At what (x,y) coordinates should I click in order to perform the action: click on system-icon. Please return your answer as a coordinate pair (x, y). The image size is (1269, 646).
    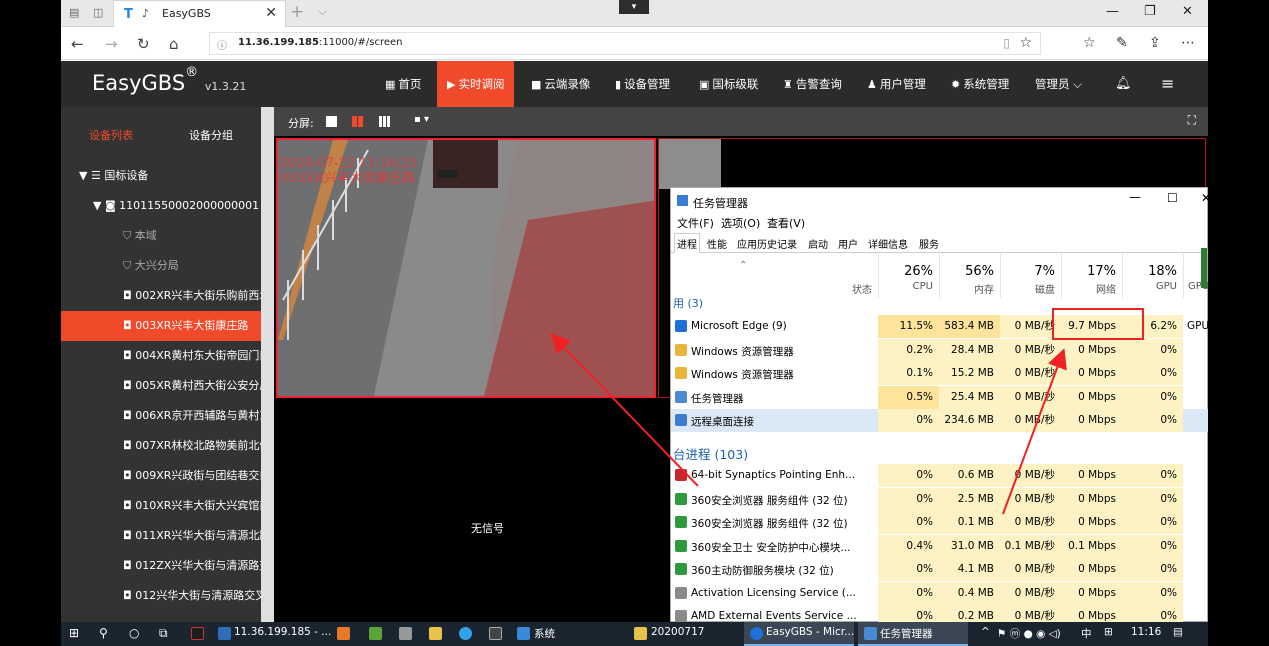
    Looking at the image, I should click on (523, 633).